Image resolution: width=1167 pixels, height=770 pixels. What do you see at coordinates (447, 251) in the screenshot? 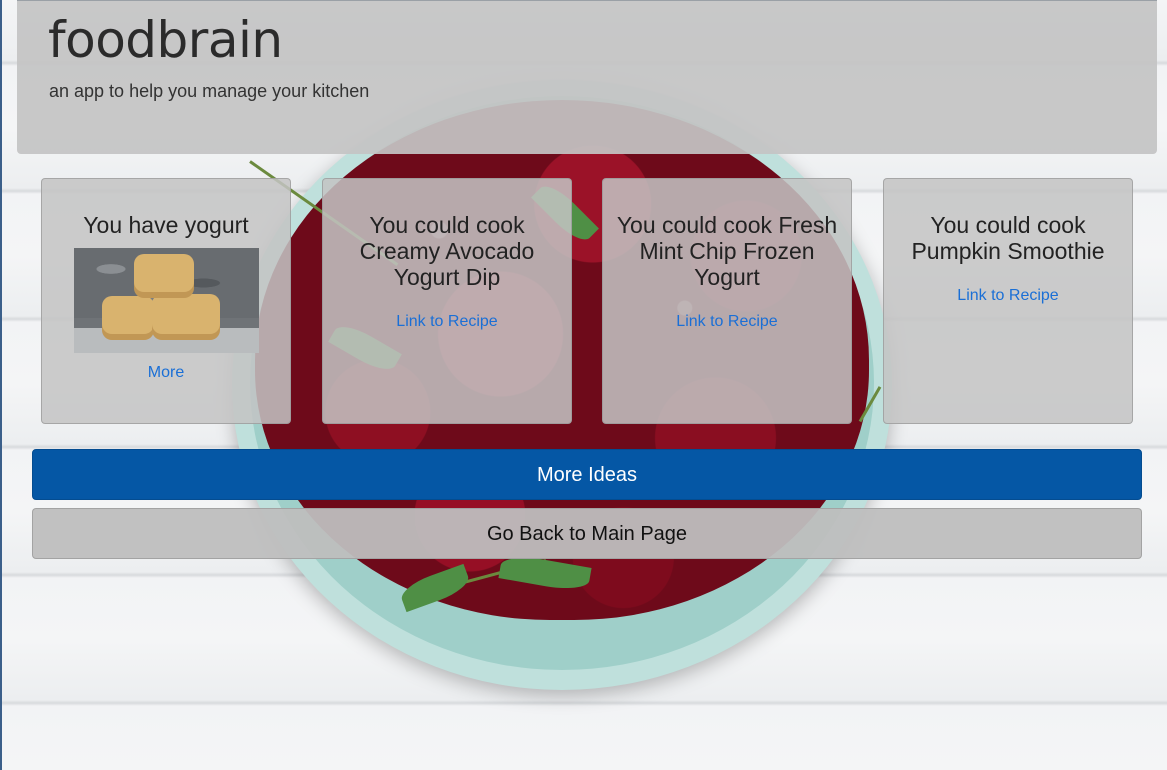
I see `card-title: You could cook Creamy Avocado Yogurt Dip` at bounding box center [447, 251].